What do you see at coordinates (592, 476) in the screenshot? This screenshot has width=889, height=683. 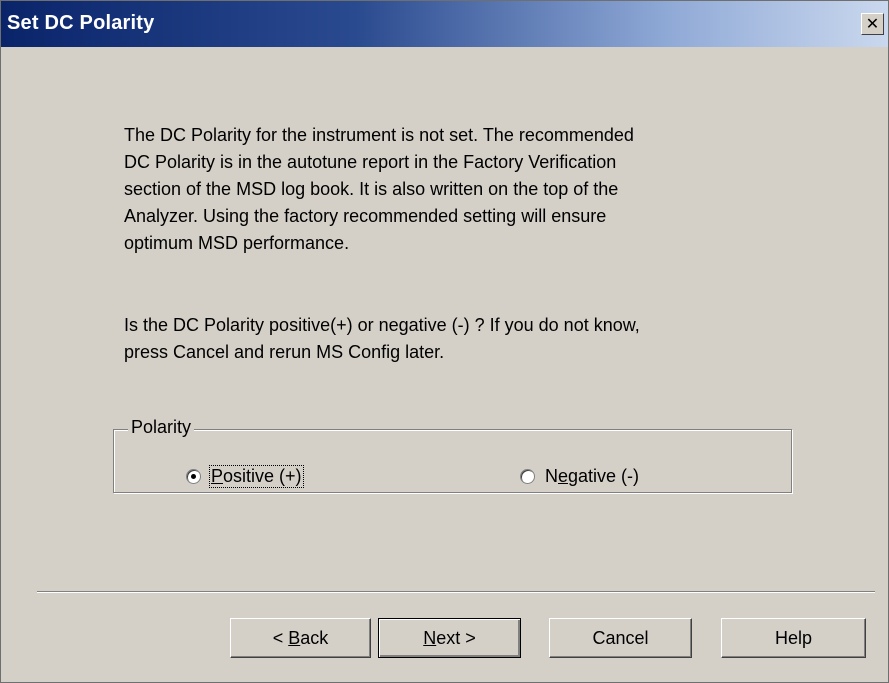 I see `negative-radio-label: Negative (-)` at bounding box center [592, 476].